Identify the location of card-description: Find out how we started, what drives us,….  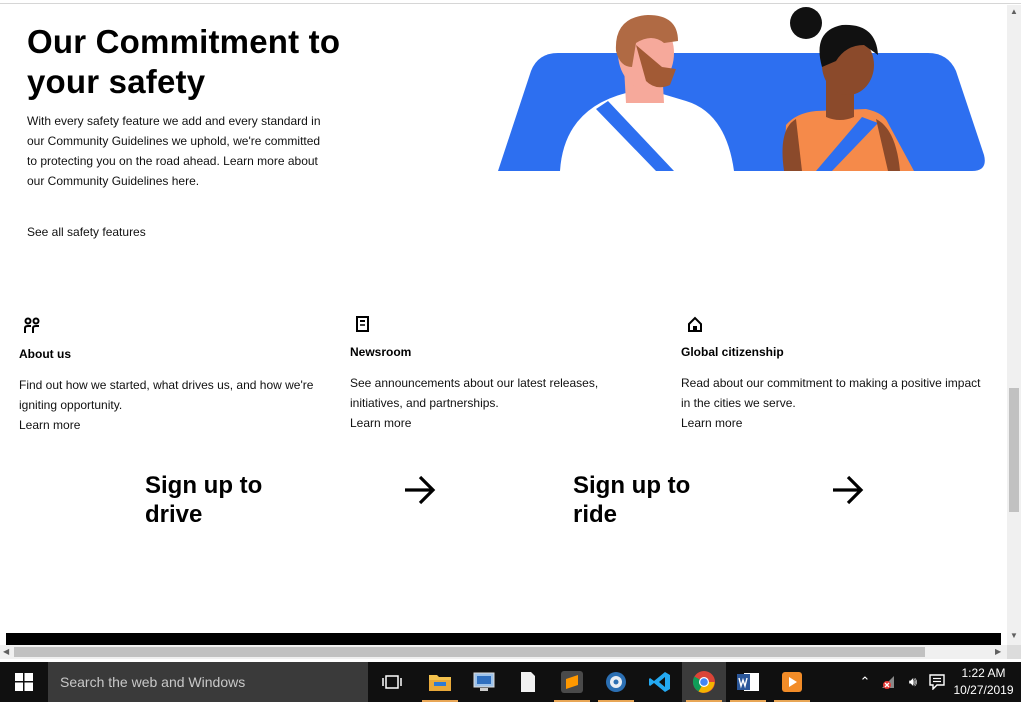
(166, 395).